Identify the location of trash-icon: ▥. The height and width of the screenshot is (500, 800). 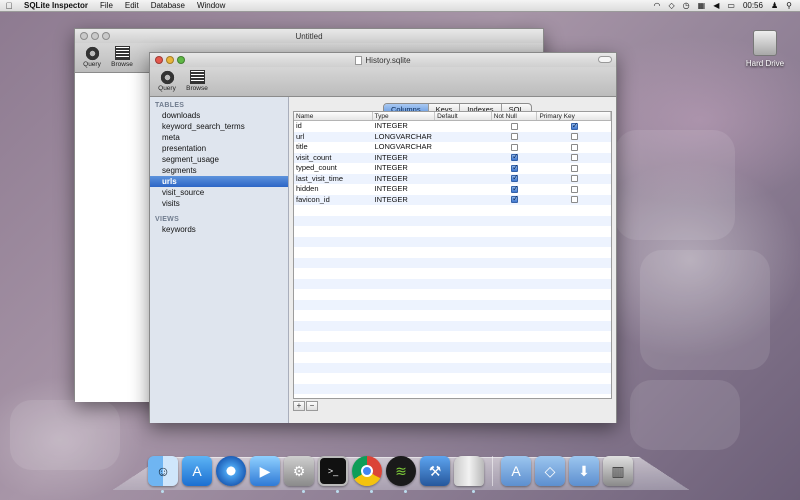
(618, 471).